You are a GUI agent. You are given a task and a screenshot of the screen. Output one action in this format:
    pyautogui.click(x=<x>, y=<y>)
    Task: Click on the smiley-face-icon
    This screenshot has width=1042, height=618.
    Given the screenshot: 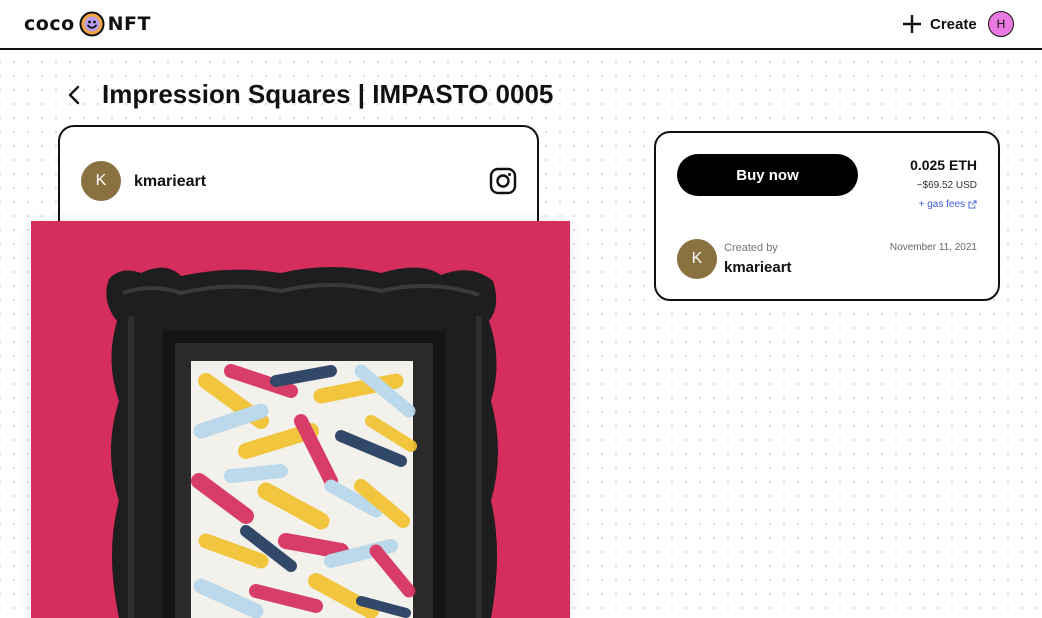 What is the action you would take?
    pyautogui.click(x=92, y=24)
    